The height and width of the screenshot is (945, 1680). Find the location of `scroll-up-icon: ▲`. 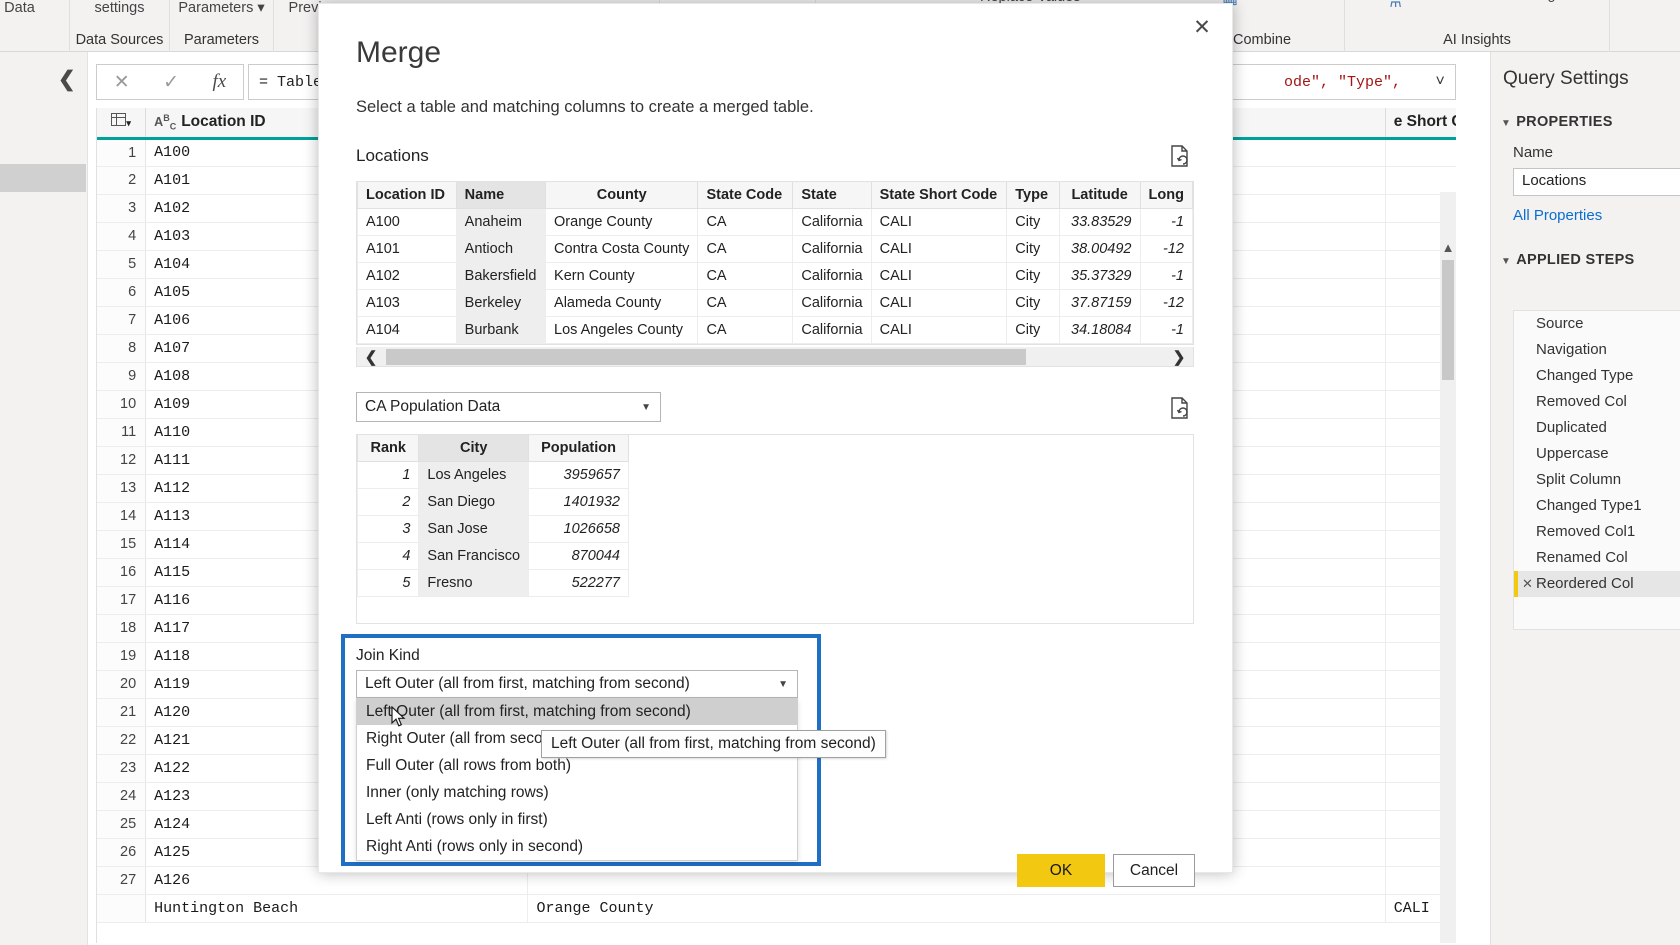

scroll-up-icon: ▲ is located at coordinates (1448, 247).